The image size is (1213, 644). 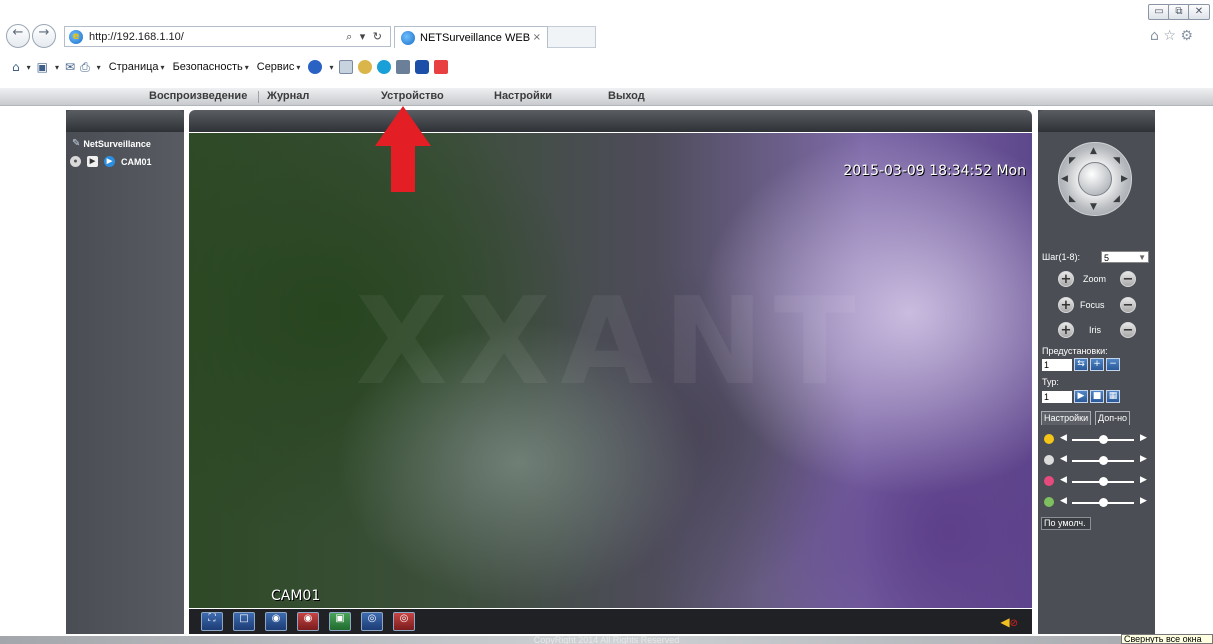 I want to click on toolbar-gear-icon, so click(x=365, y=67).